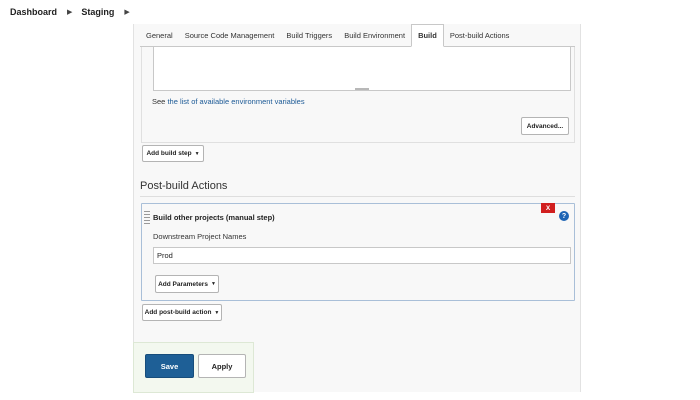 The height and width of the screenshot is (400, 700). What do you see at coordinates (362, 255) in the screenshot?
I see `downstream-projects-input` at bounding box center [362, 255].